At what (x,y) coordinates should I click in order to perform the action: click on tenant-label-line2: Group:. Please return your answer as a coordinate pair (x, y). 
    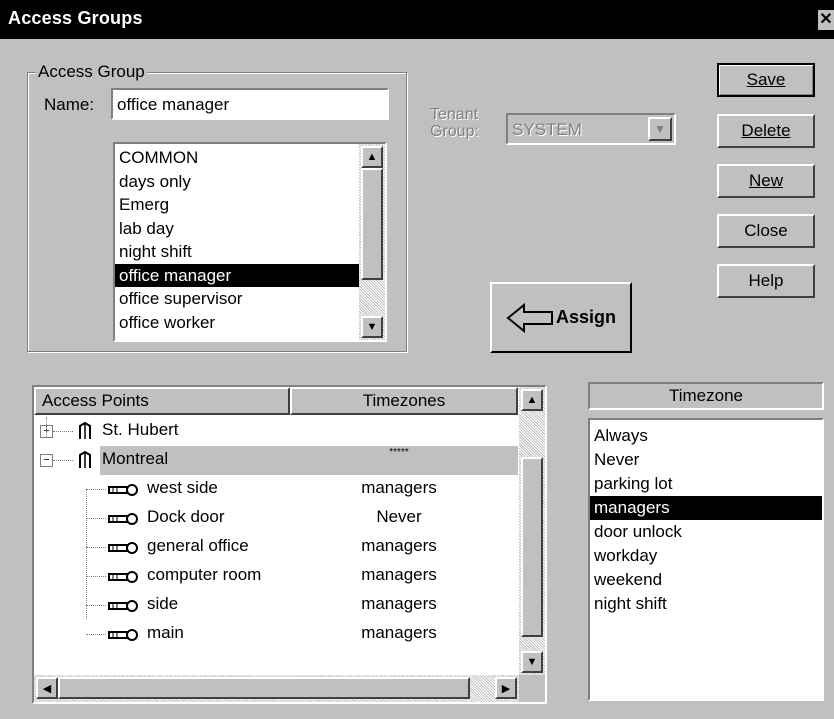
    Looking at the image, I should click on (454, 131).